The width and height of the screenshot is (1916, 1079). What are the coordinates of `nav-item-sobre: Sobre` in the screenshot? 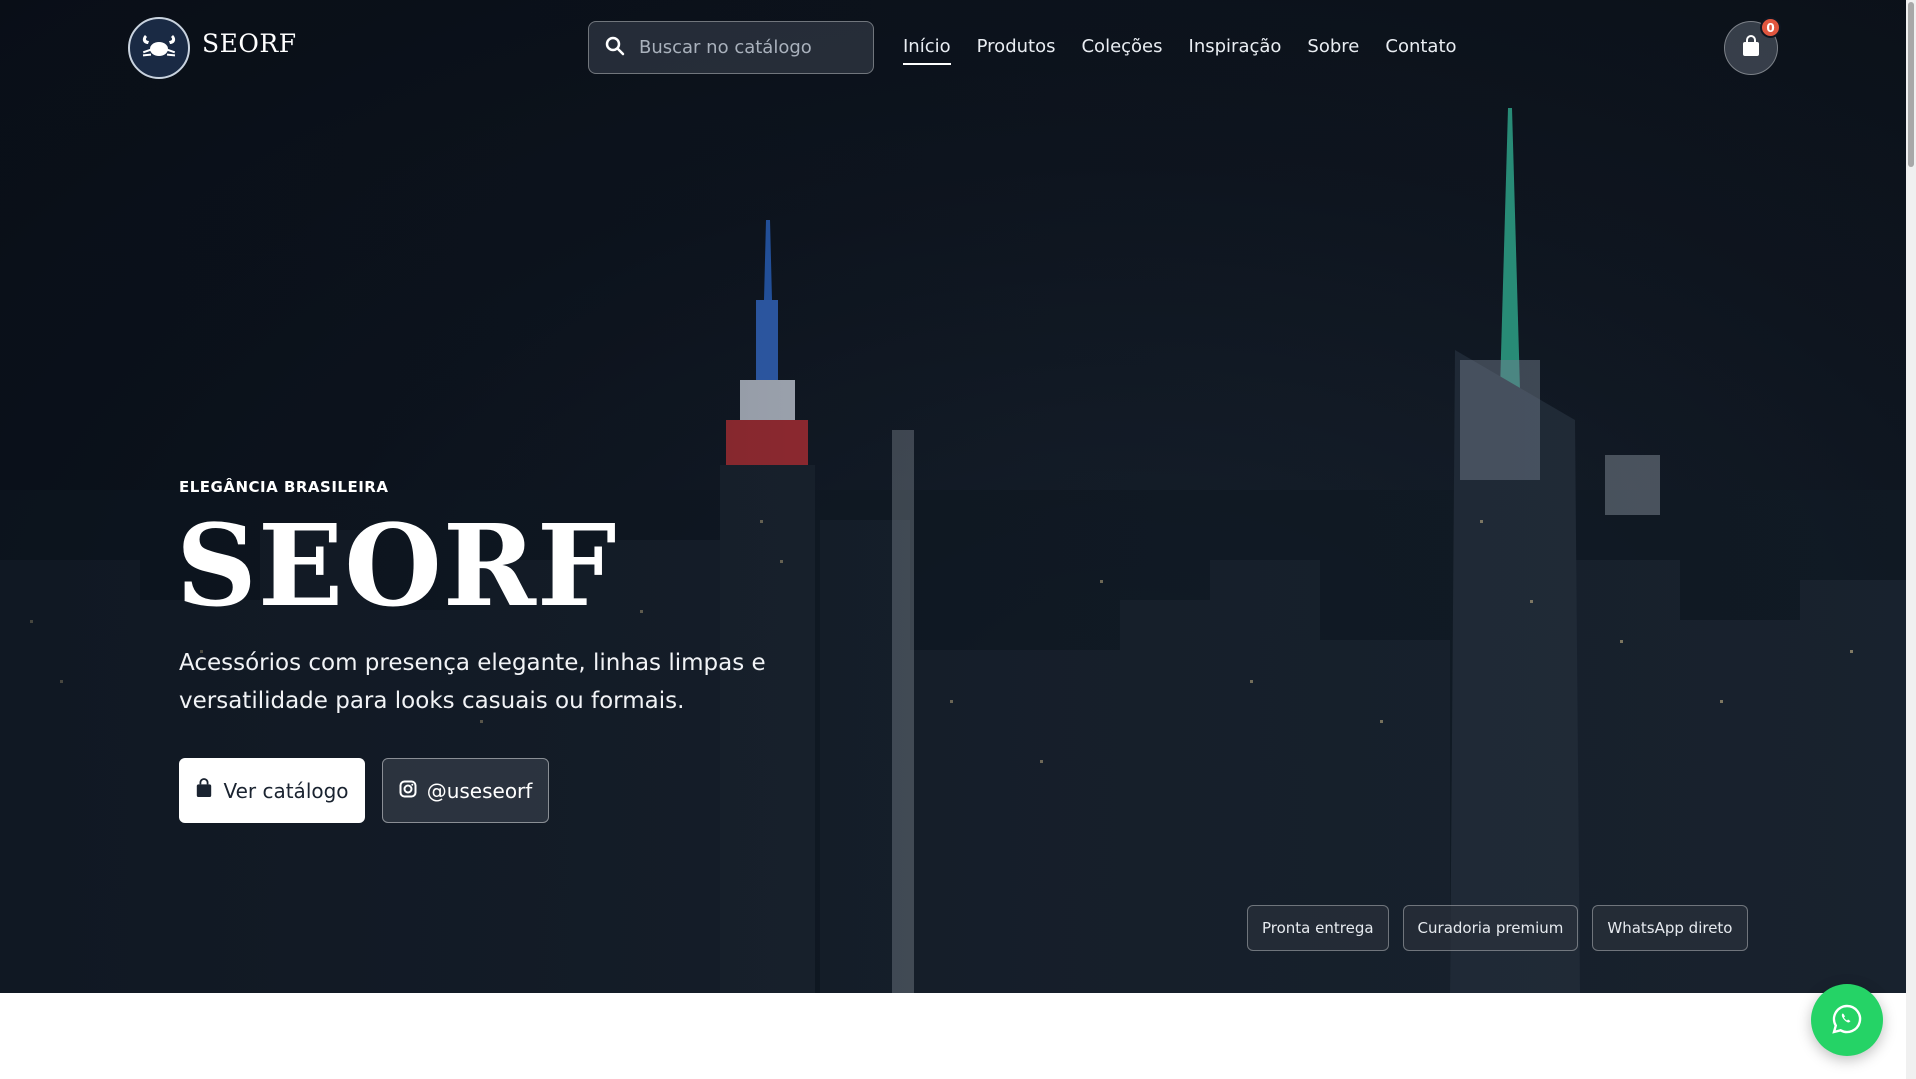 It's located at (1333, 50).